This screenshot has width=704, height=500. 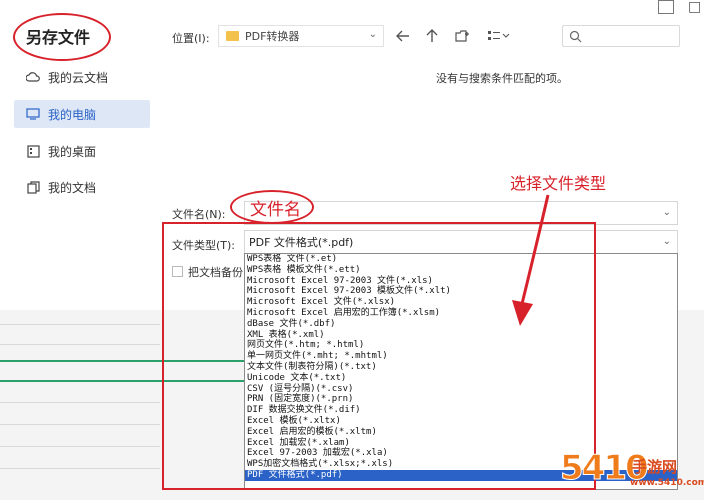 I want to click on back-button, so click(x=403, y=36).